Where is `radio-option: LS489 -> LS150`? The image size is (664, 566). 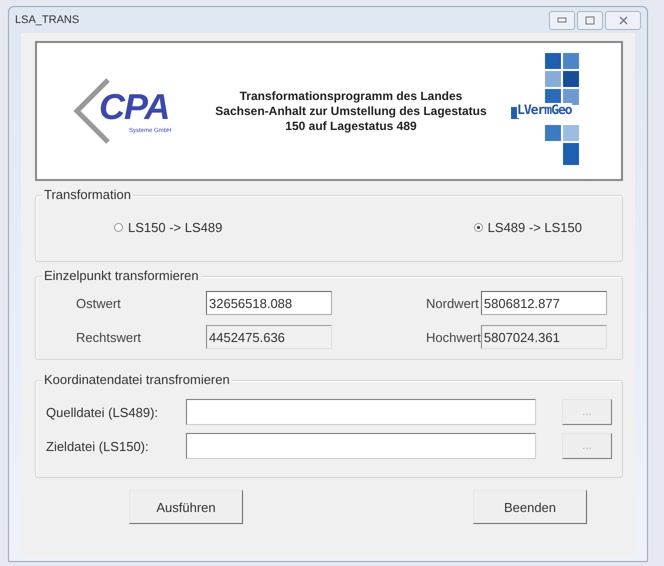 radio-option: LS489 -> LS150 is located at coordinates (528, 230).